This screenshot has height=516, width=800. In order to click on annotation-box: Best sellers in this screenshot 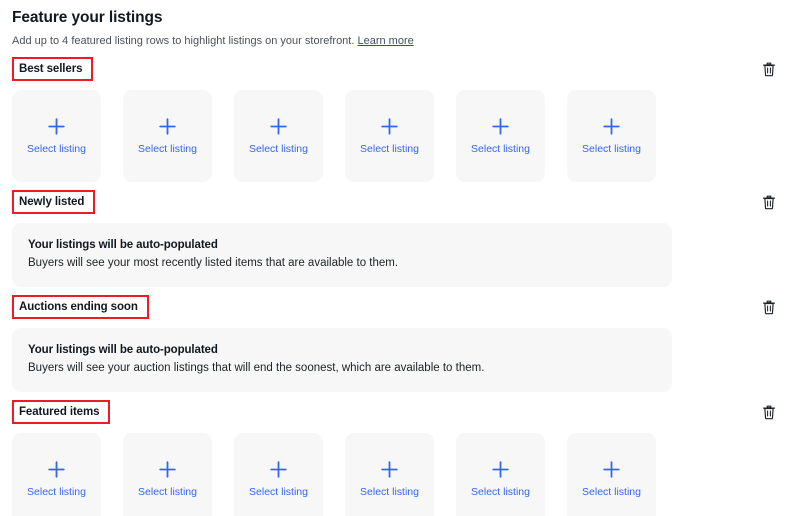, I will do `click(53, 69)`.